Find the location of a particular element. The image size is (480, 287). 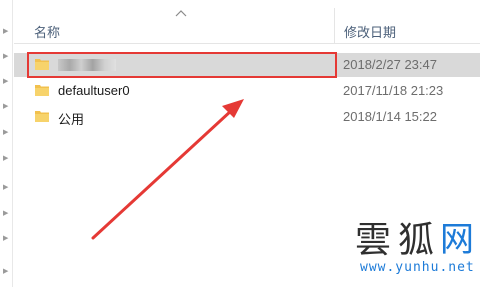

watermark-char: 雲 is located at coordinates (373, 240).